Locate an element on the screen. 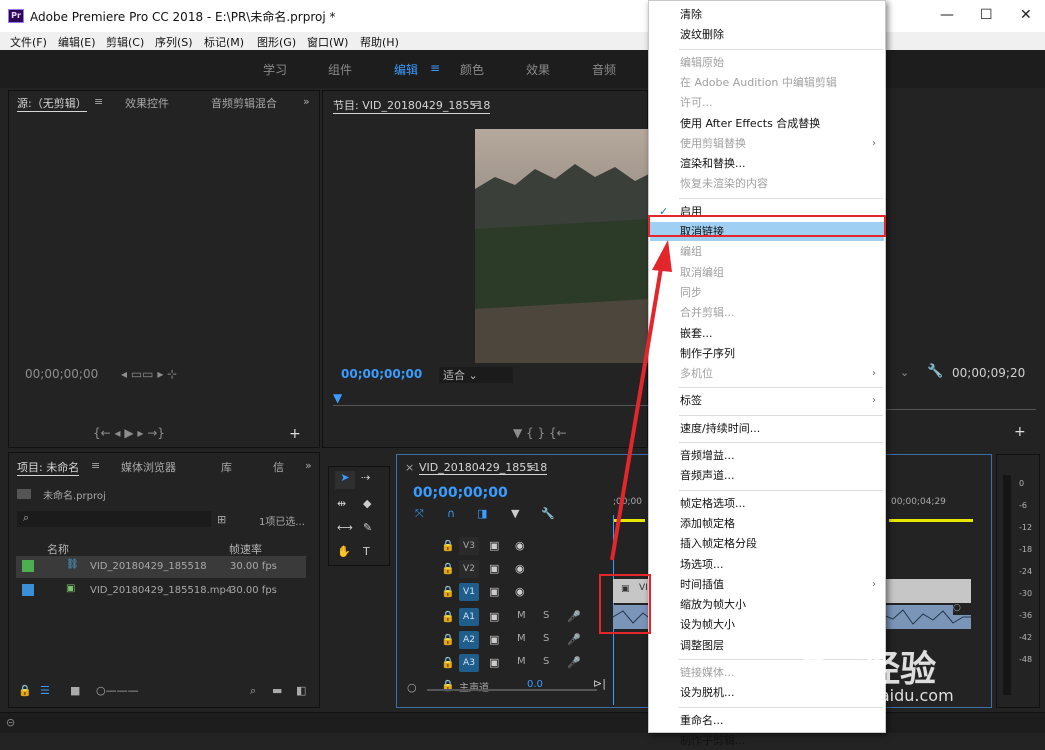 Image resolution: width=1045 pixels, height=750 pixels. work-area-bar-left is located at coordinates (629, 520).